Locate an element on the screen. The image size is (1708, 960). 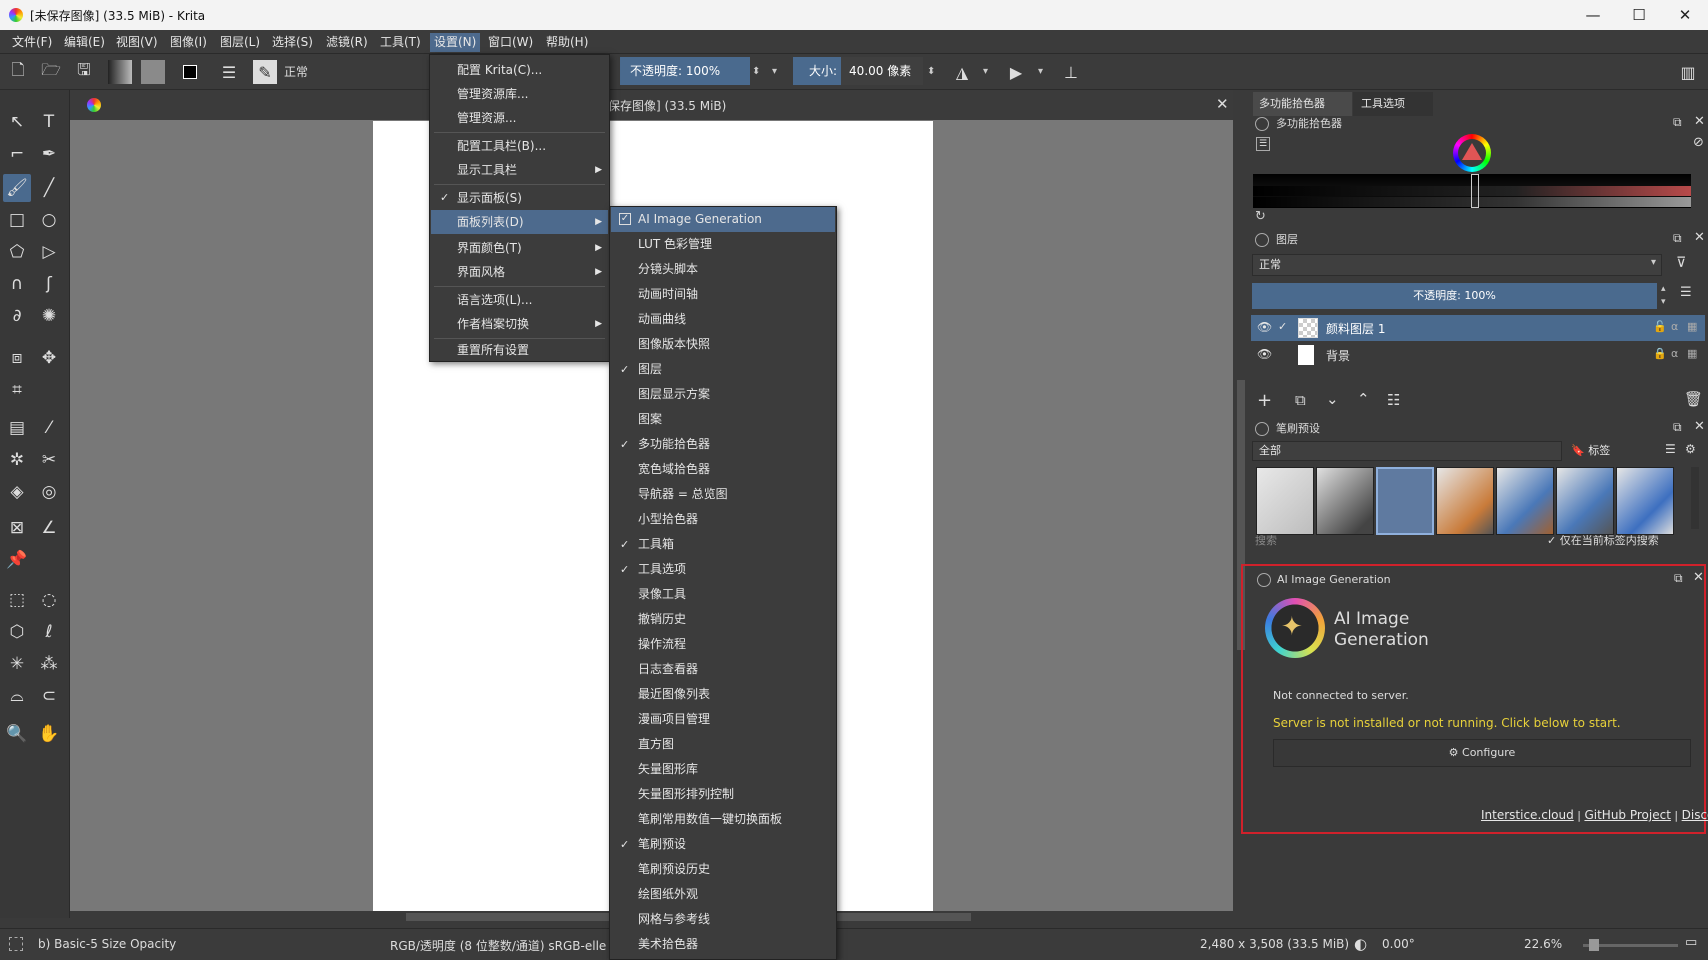
move-tool-icon: ✥ is located at coordinates (49, 358).